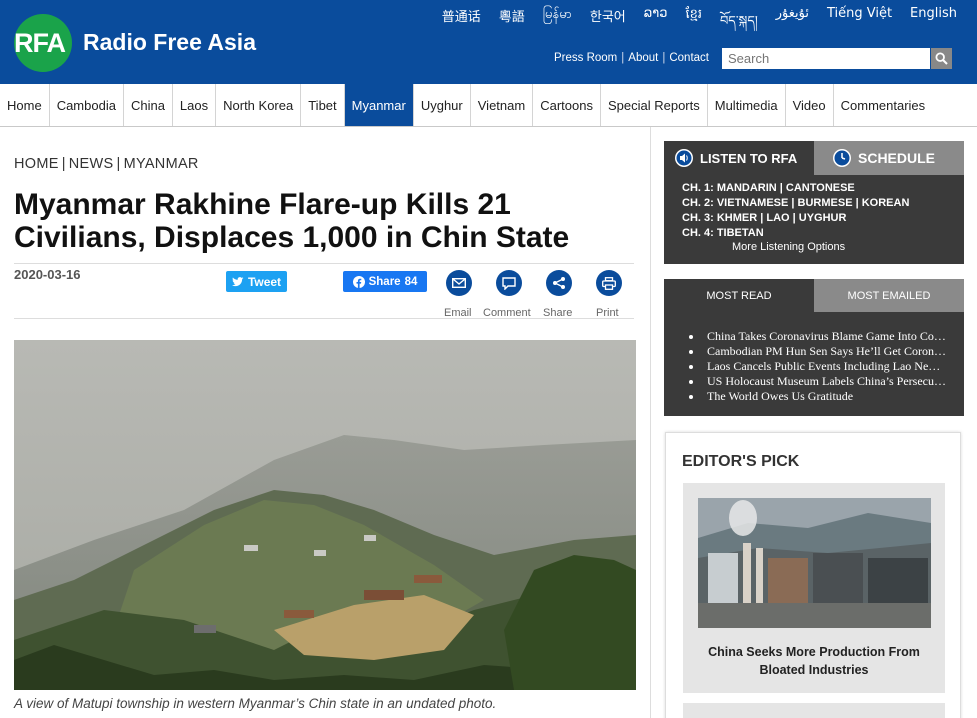 This screenshot has height=718, width=977. What do you see at coordinates (264, 281) in the screenshot?
I see `tweet-label: Tweet` at bounding box center [264, 281].